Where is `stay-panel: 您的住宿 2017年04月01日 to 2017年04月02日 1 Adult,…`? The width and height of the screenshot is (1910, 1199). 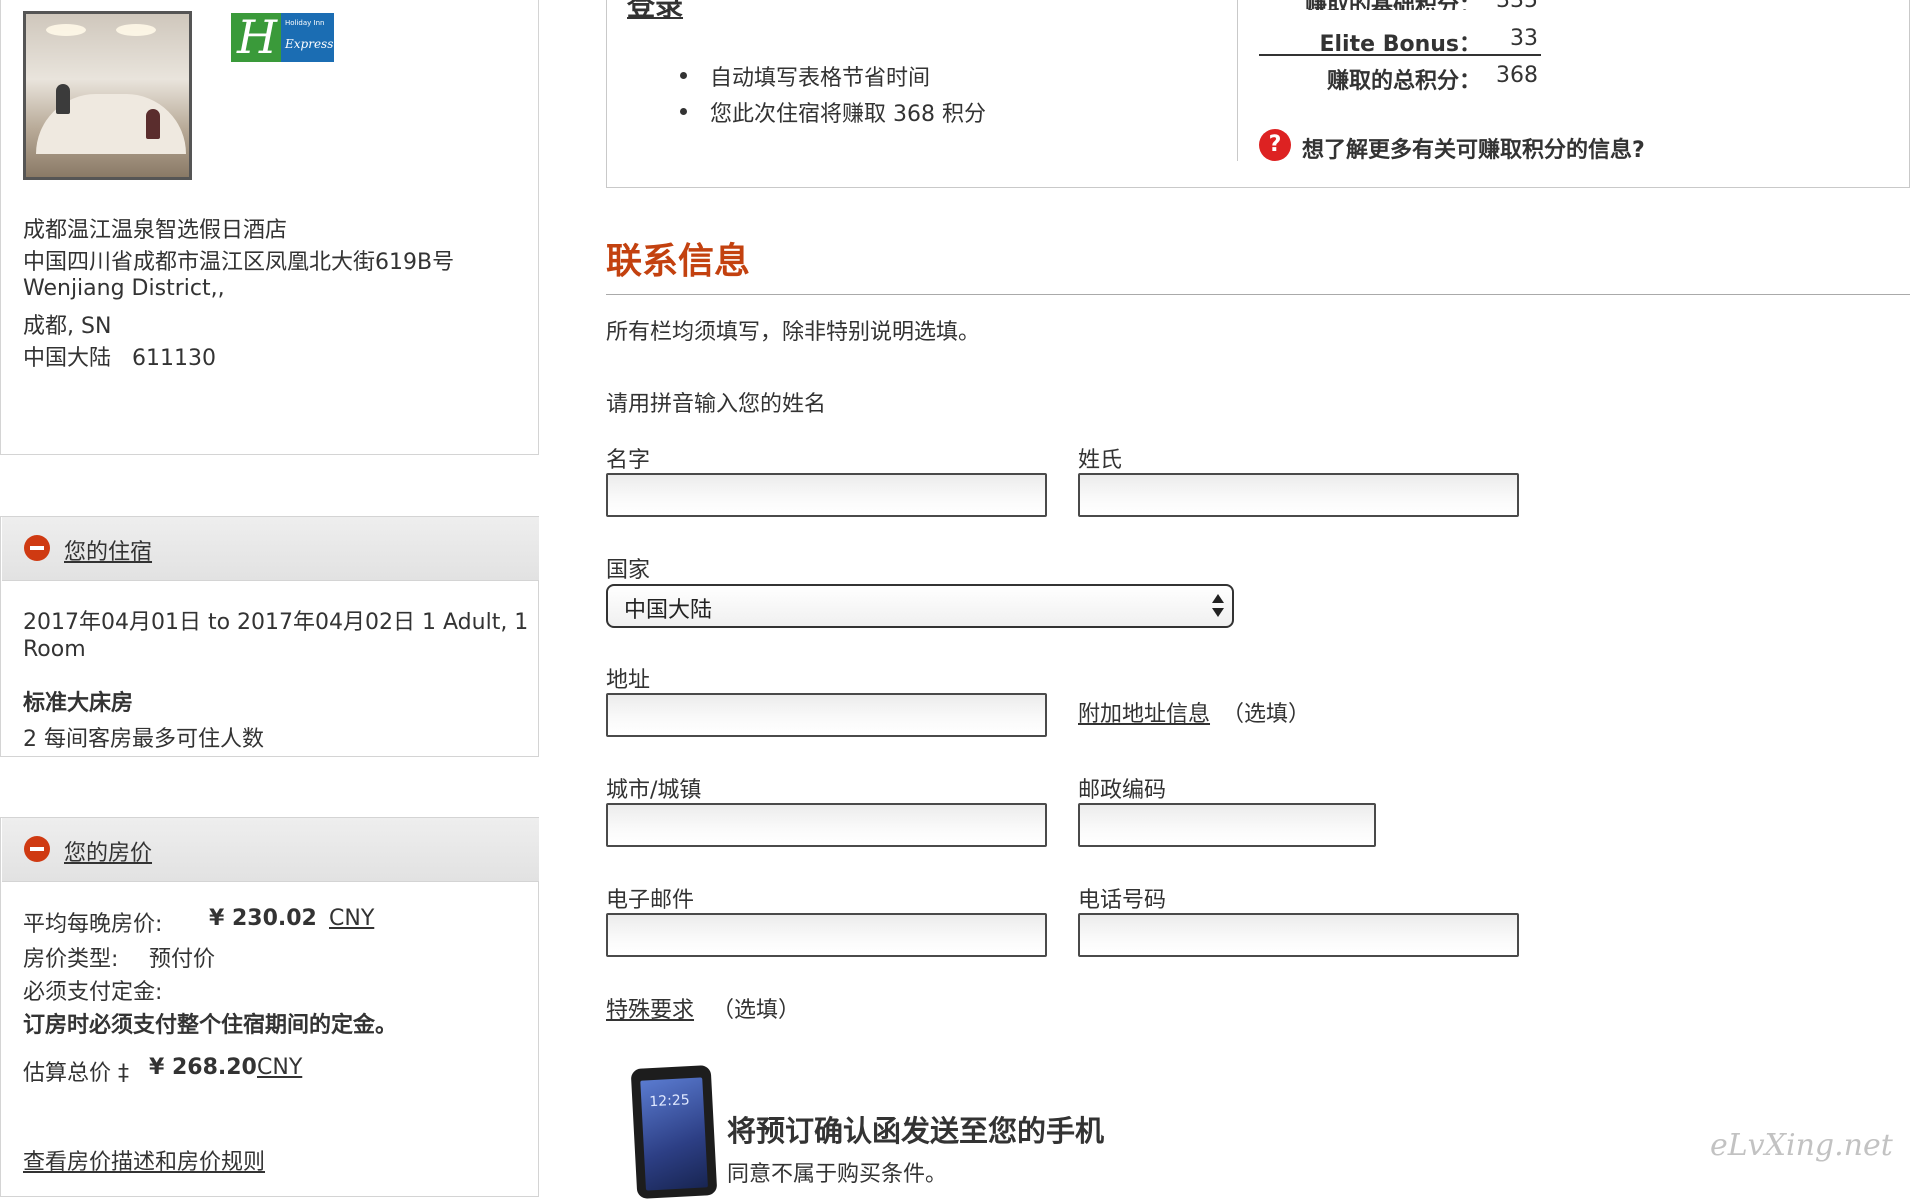
stay-panel: 您的住宿 2017年04月01日 to 2017年04月02日 1 Adult,… is located at coordinates (269, 636).